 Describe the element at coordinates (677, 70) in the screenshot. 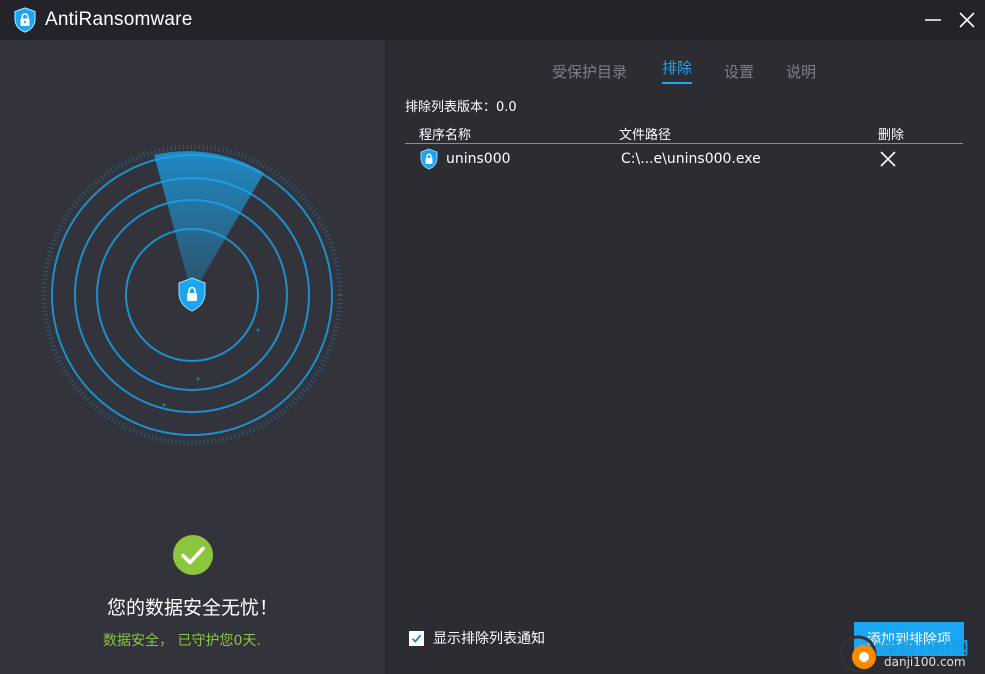

I see `tab-exclusions: 排除` at that location.